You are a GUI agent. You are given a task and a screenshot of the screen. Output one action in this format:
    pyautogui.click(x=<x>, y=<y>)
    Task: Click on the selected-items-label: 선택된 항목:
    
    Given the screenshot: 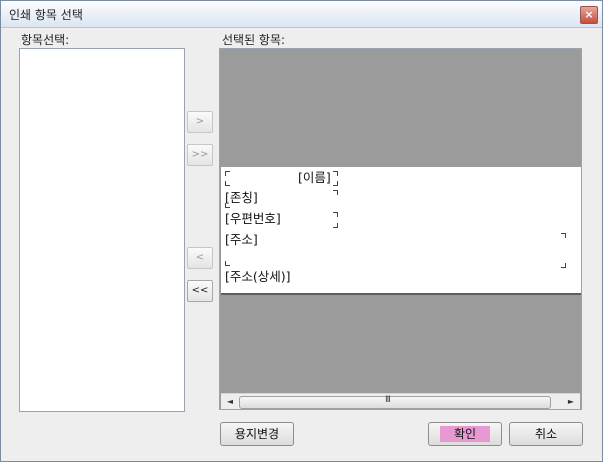 What is the action you would take?
    pyautogui.click(x=254, y=40)
    